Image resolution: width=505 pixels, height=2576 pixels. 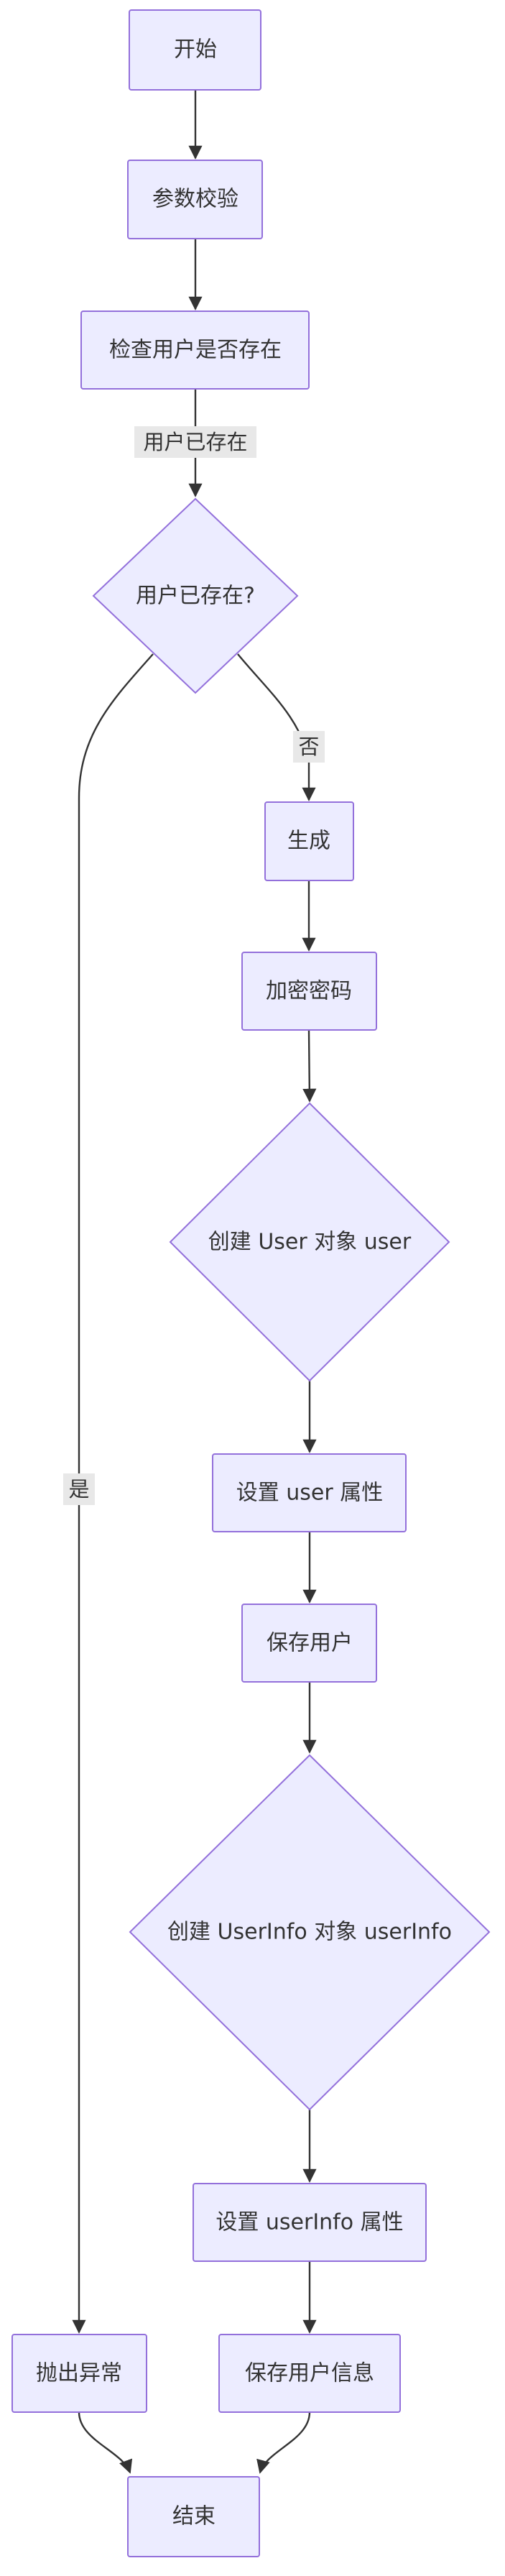 I want to click on edge-save-userinfo-to-end, so click(x=283, y=2442).